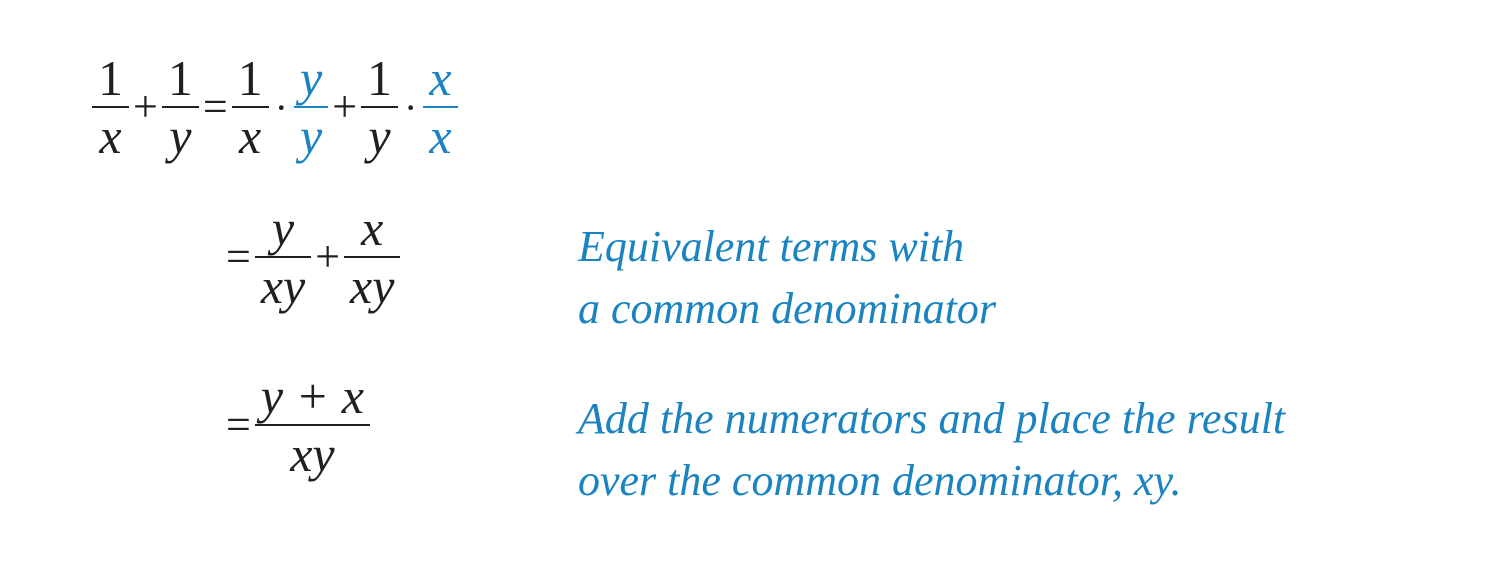 The image size is (1500, 562). Describe the element at coordinates (932, 418) in the screenshot. I see `note-line: Add the numerators and place the result` at that location.